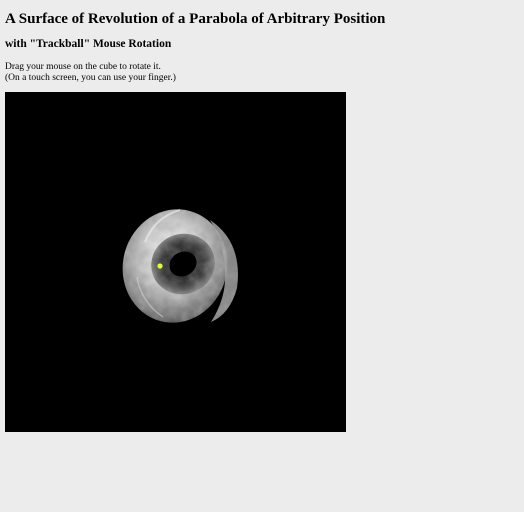 This screenshot has width=524, height=512. I want to click on page-subtitle: with "Trackball" Mouse Rotation, so click(88, 44).